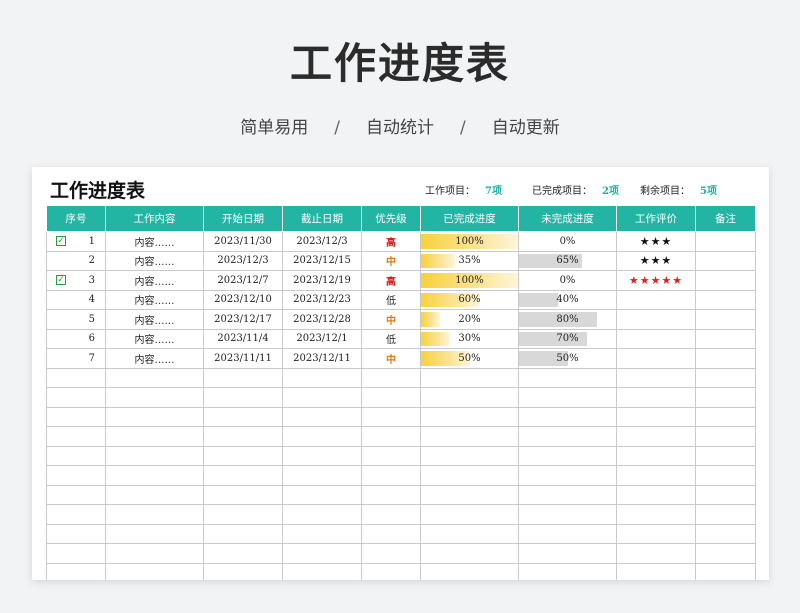 The width and height of the screenshot is (800, 613). What do you see at coordinates (76, 338) in the screenshot?
I see `cell-index: 6` at bounding box center [76, 338].